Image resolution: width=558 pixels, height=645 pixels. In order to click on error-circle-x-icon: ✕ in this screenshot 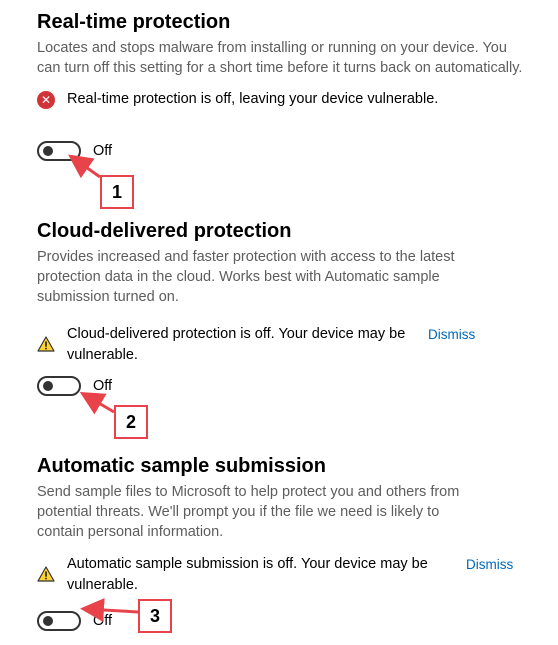, I will do `click(46, 100)`.